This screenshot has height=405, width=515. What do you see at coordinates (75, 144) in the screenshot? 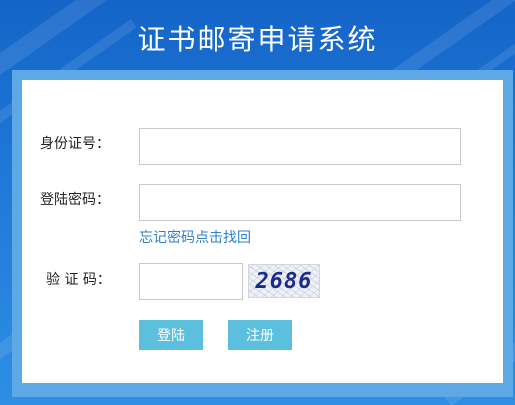
I see `id-number-label: 身份证号：` at bounding box center [75, 144].